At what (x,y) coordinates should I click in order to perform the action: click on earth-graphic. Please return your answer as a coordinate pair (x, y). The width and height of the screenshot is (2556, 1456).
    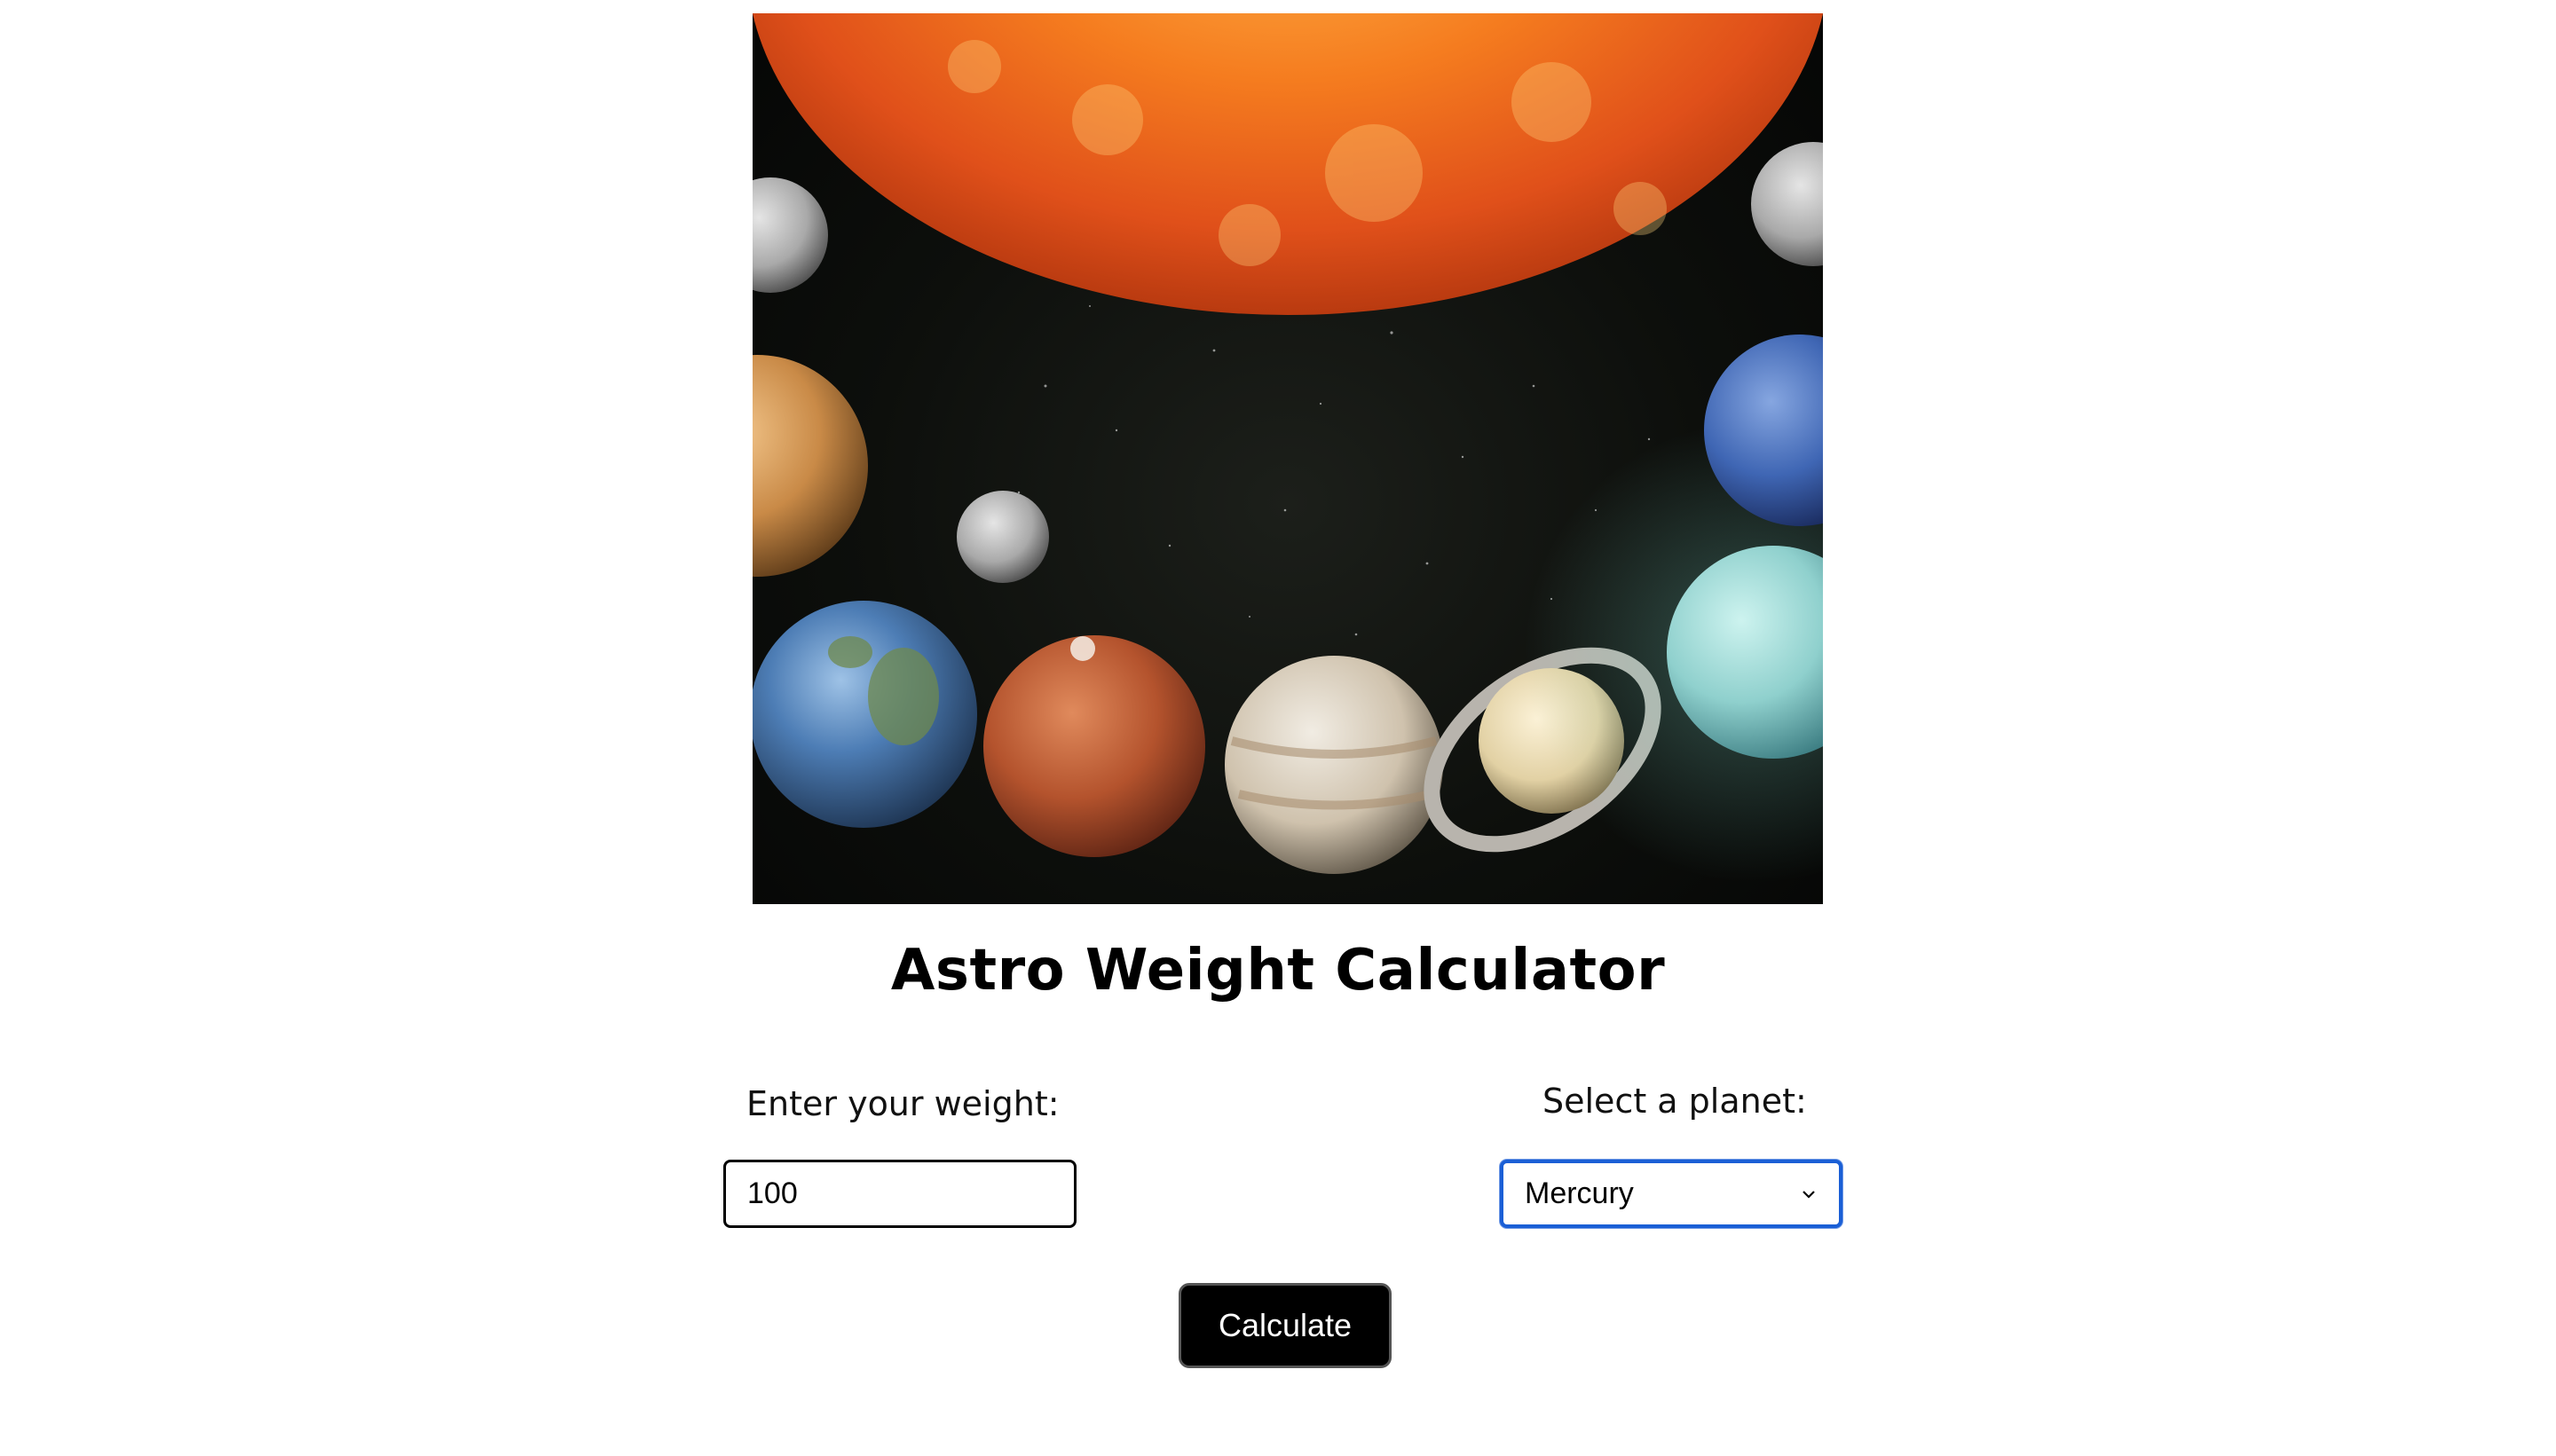
    Looking at the image, I should click on (865, 714).